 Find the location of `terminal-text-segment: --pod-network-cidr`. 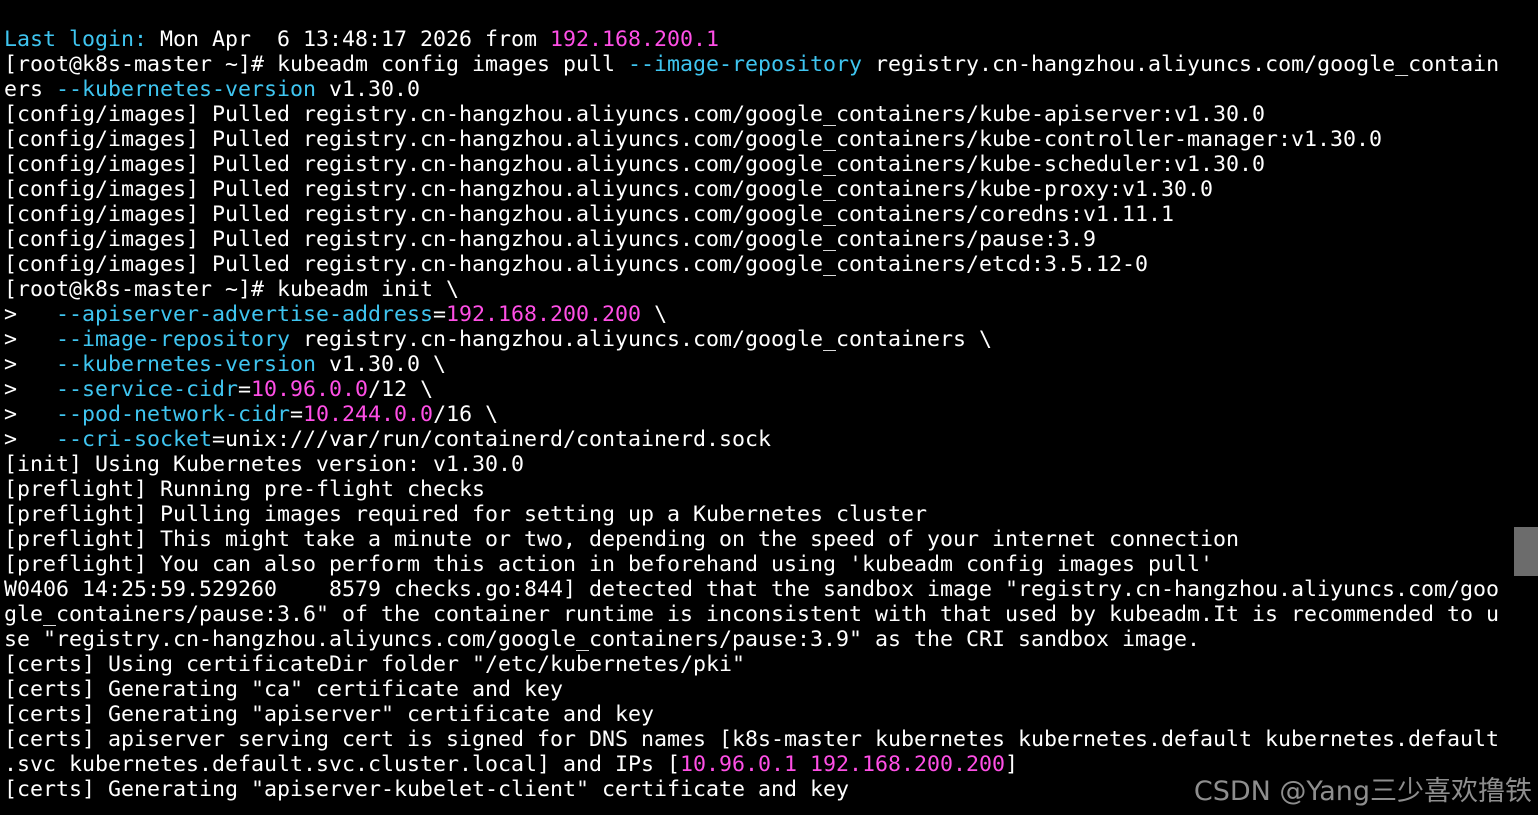

terminal-text-segment: --pod-network-cidr is located at coordinates (173, 414).